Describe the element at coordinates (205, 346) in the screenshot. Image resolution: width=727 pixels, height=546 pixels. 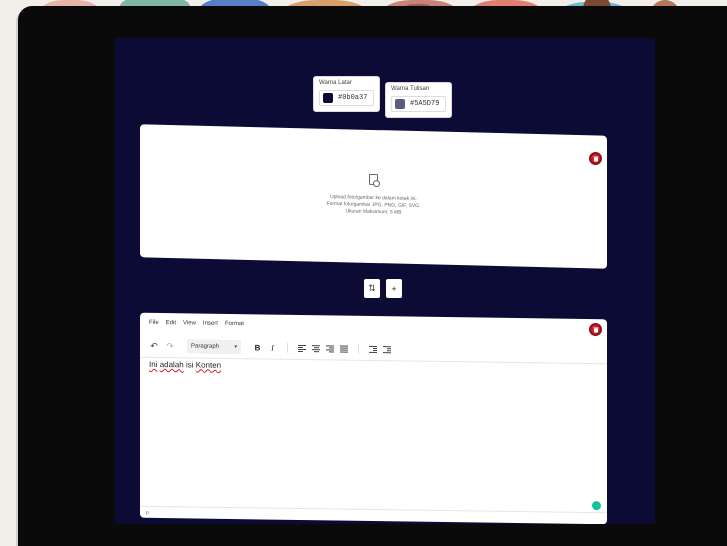
I see `block-format-value: Paragraph` at that location.